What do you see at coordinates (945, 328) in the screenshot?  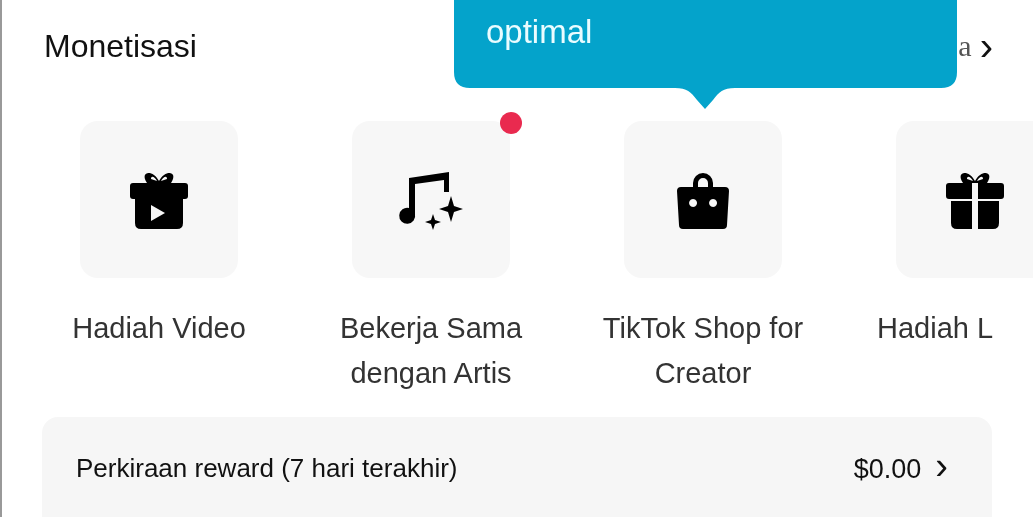 I see `feature-label: Hadiah L` at bounding box center [945, 328].